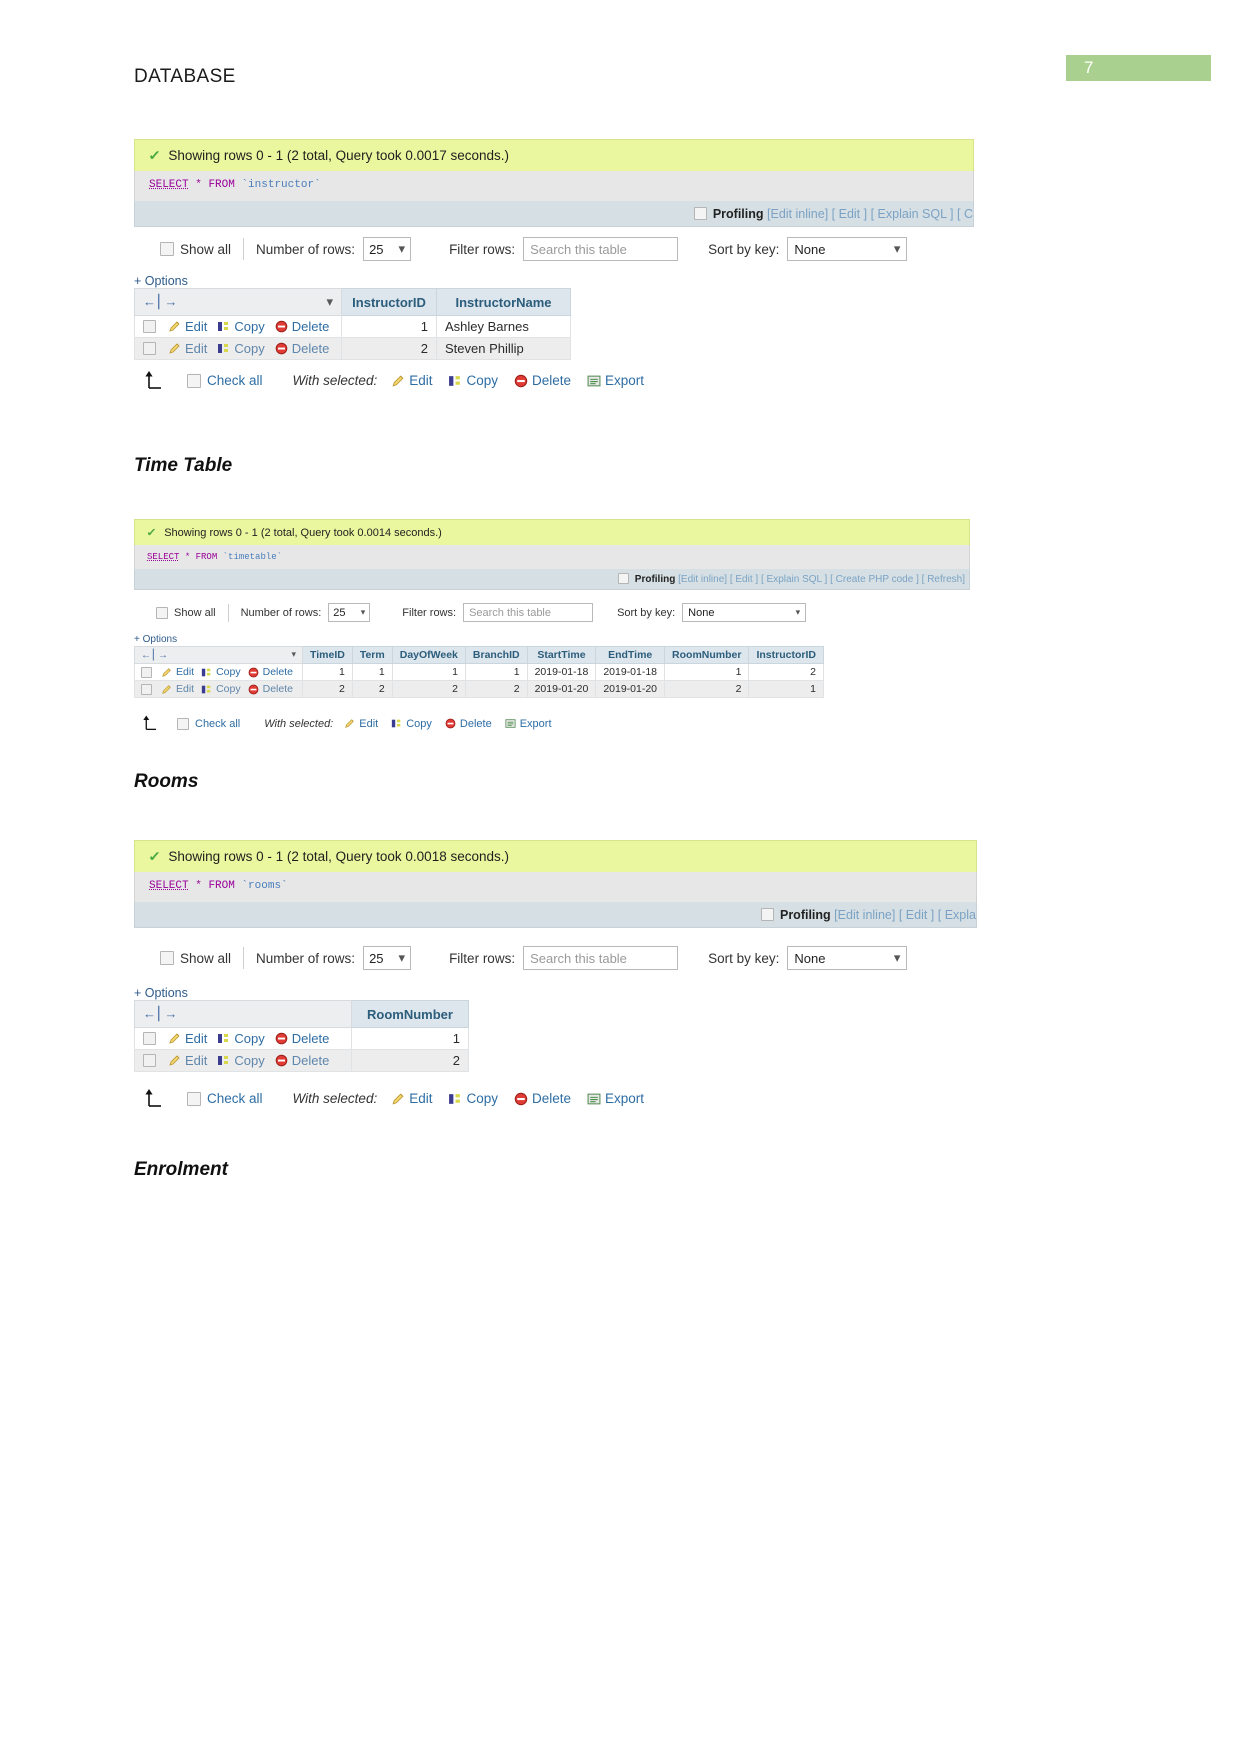 The height and width of the screenshot is (1754, 1241). What do you see at coordinates (161, 281) in the screenshot?
I see `options-toggle-instructor: + Options` at bounding box center [161, 281].